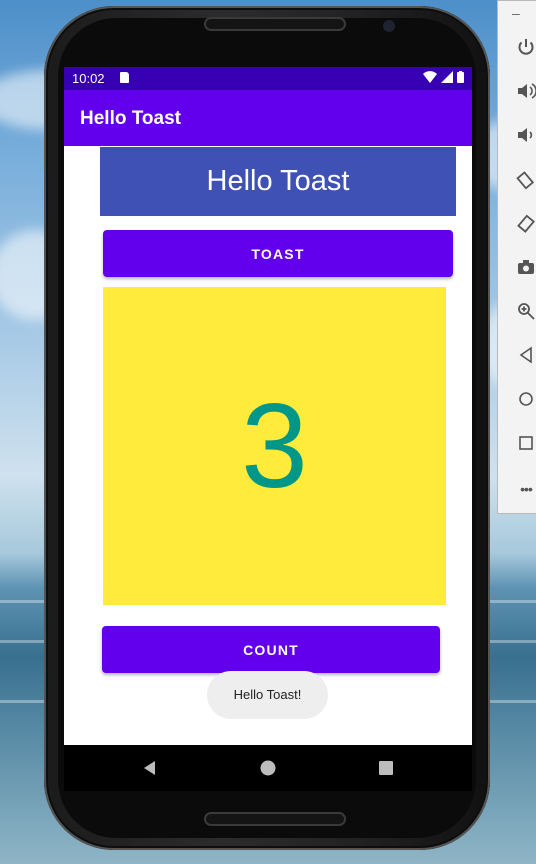 The image size is (536, 864). I want to click on navigation-bar, so click(268, 768).